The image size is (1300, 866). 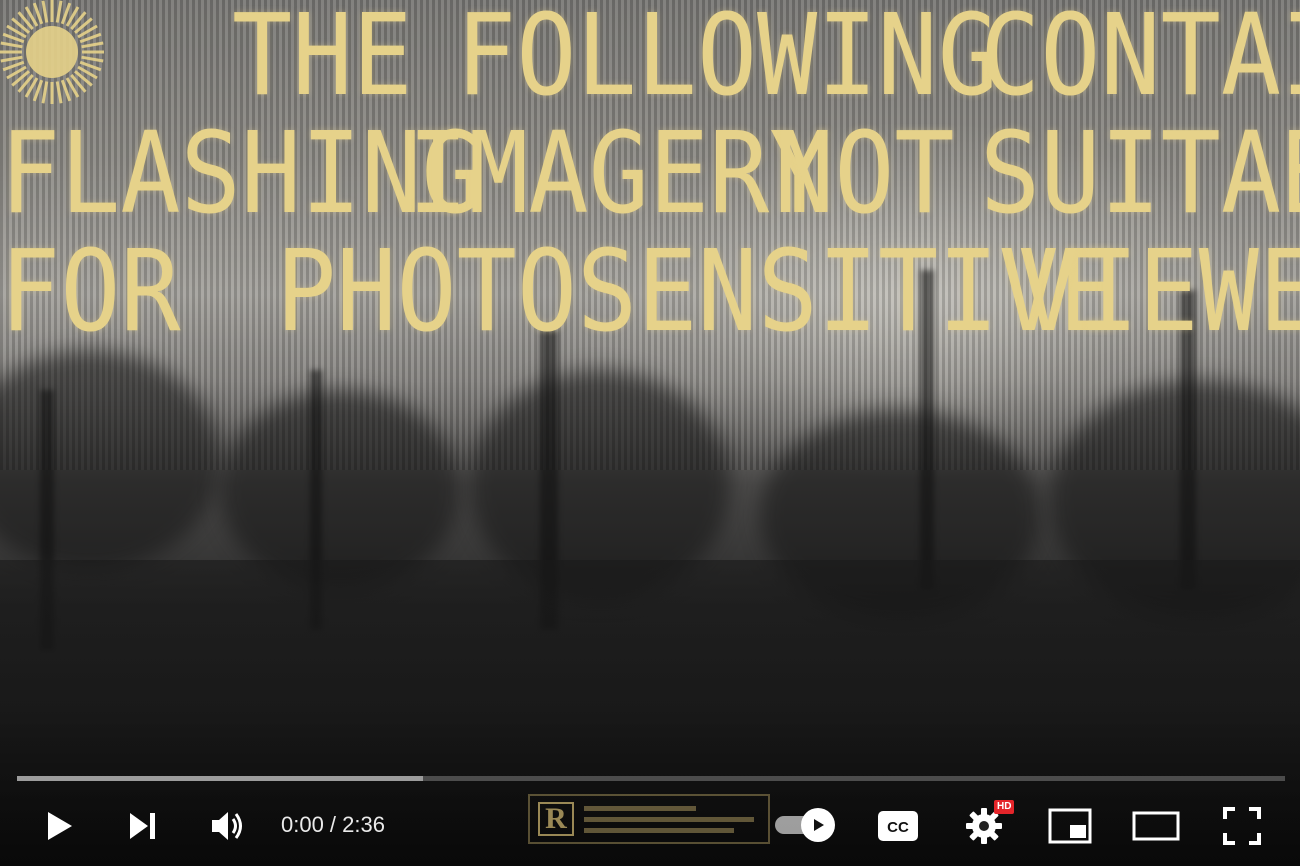 I want to click on miniplayer-icon, so click(x=1070, y=826).